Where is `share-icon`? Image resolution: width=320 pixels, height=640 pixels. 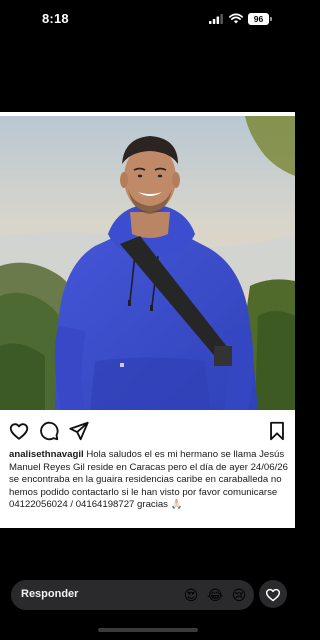
share-icon is located at coordinates (79, 431).